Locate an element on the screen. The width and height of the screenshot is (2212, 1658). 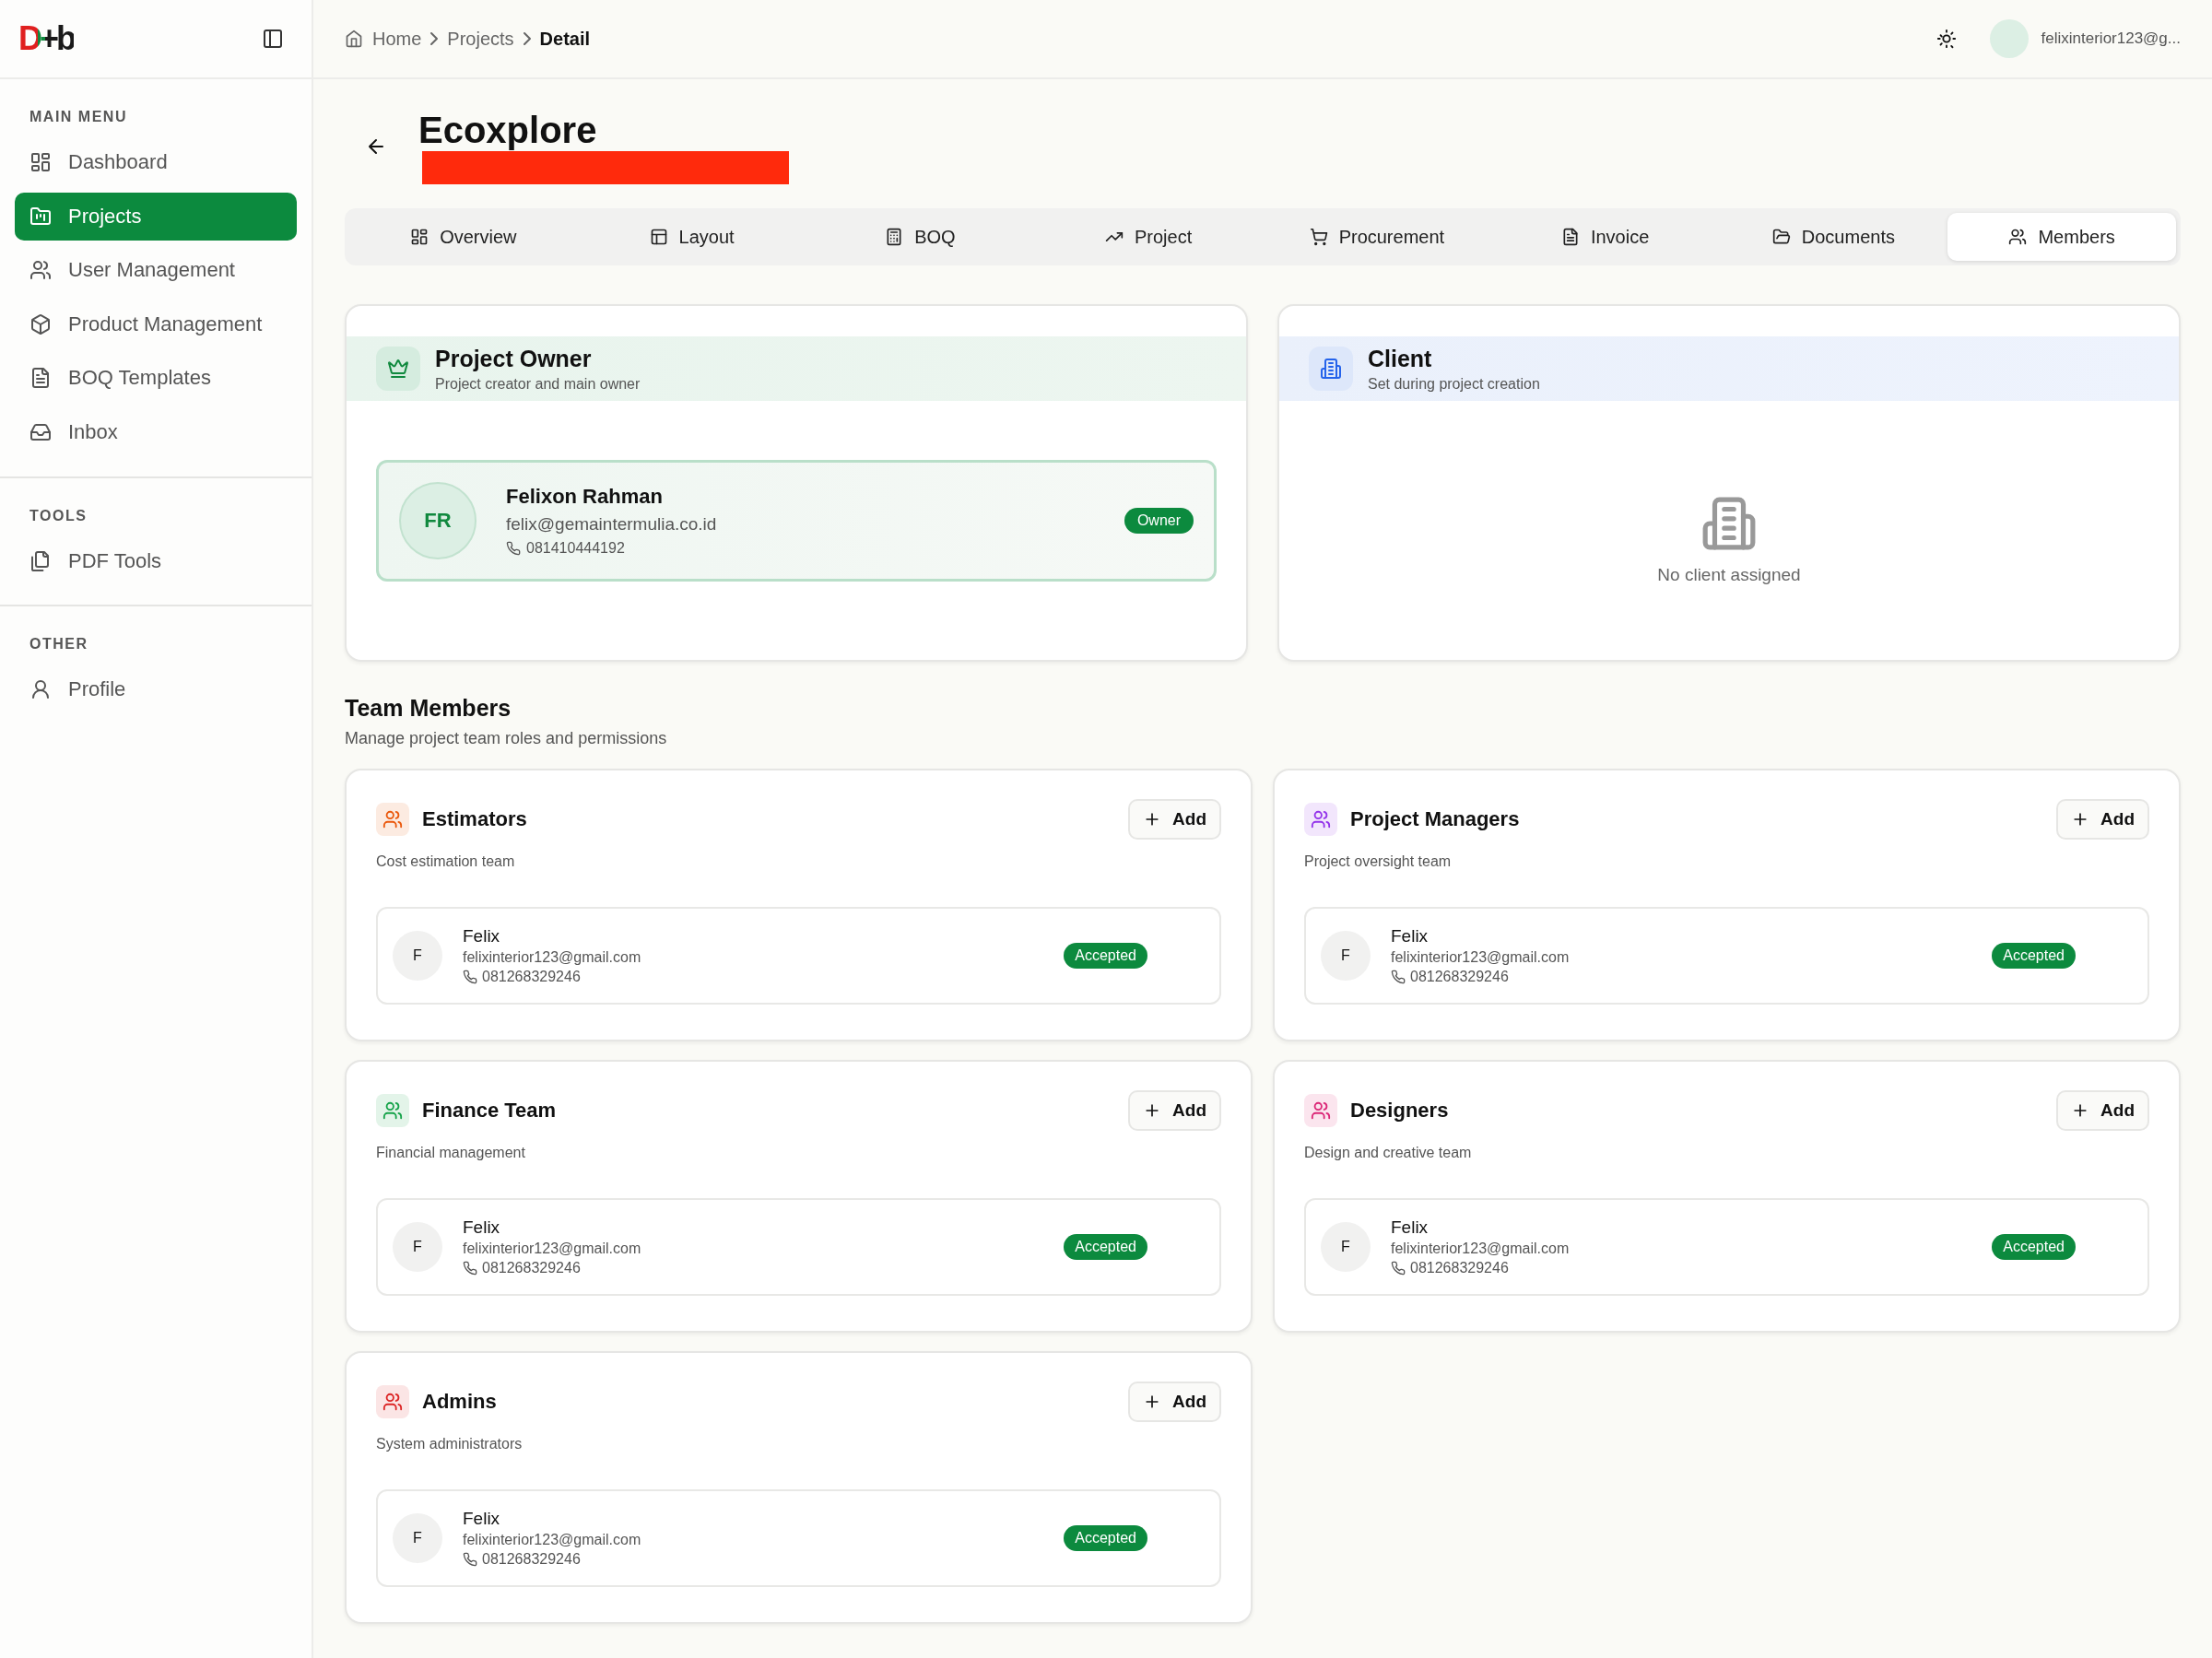
breadcrumb-link: Home is located at coordinates (397, 39).